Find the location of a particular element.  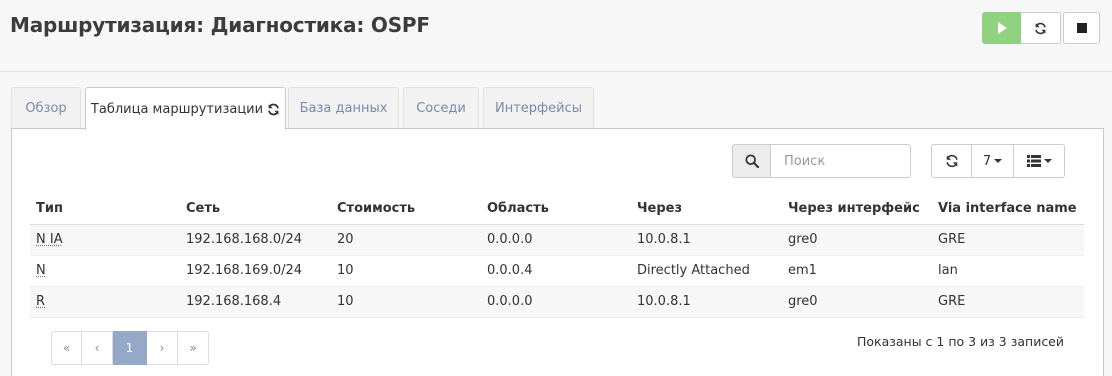

table-toolbar: 7 is located at coordinates (998, 161).